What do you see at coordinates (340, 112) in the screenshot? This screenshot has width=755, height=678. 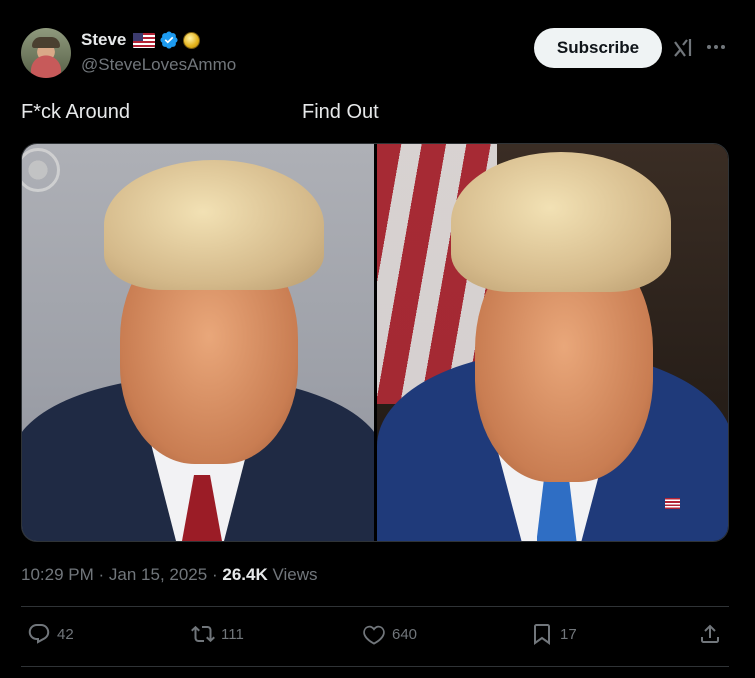 I see `post-text-right: Find Out` at bounding box center [340, 112].